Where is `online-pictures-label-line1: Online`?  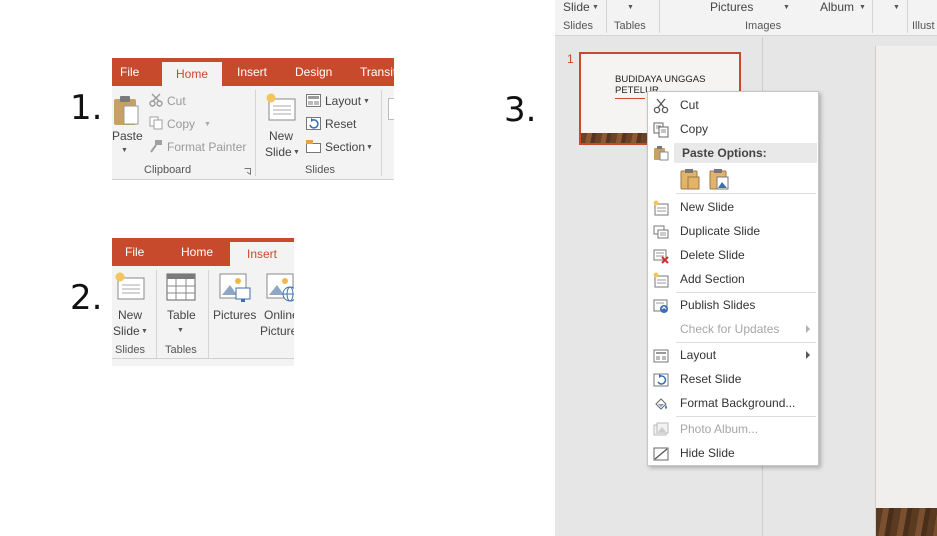
online-pictures-label-line1: Online is located at coordinates (279, 315).